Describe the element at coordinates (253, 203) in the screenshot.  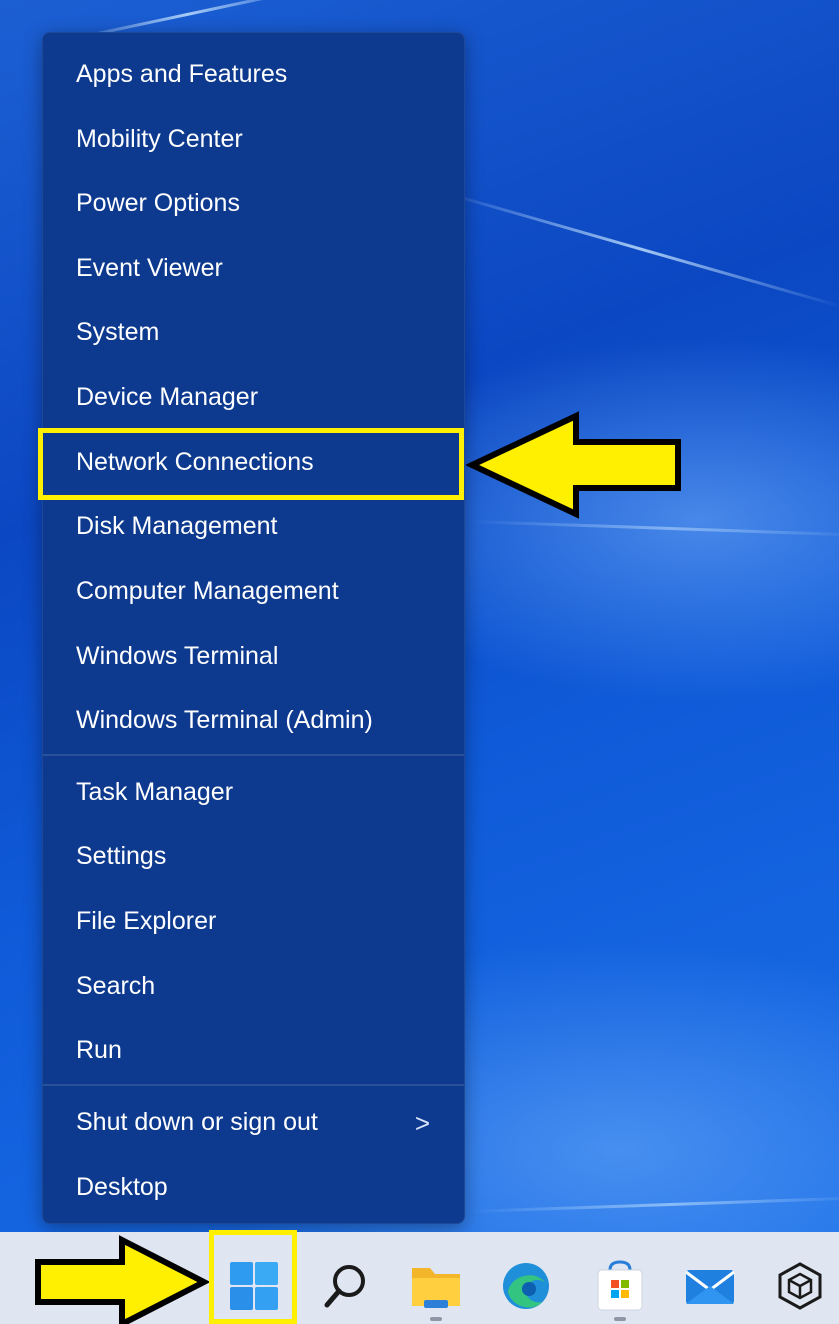
I see `menu-item-power-options: Power Options` at that location.